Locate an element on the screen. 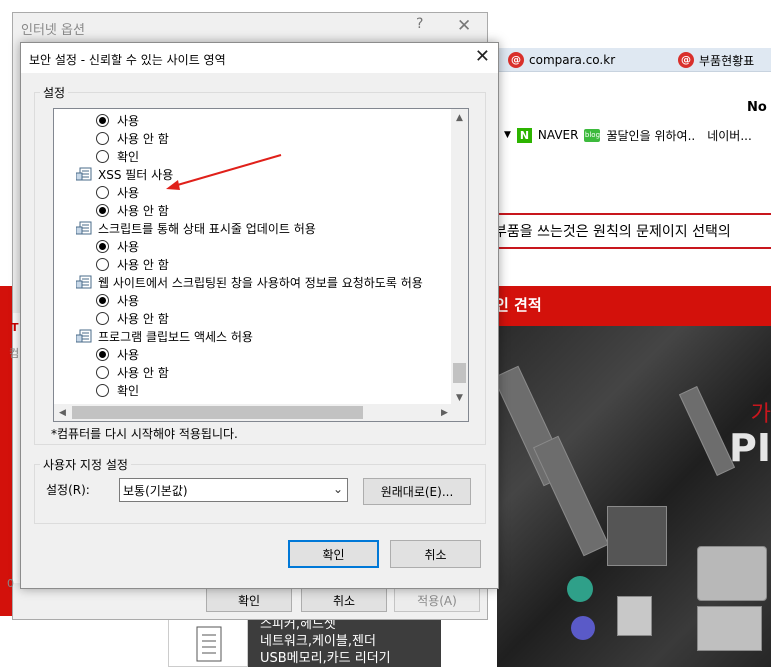 Image resolution: width=771 pixels, height=667 pixels. stub-text: 0 is located at coordinates (10, 583).